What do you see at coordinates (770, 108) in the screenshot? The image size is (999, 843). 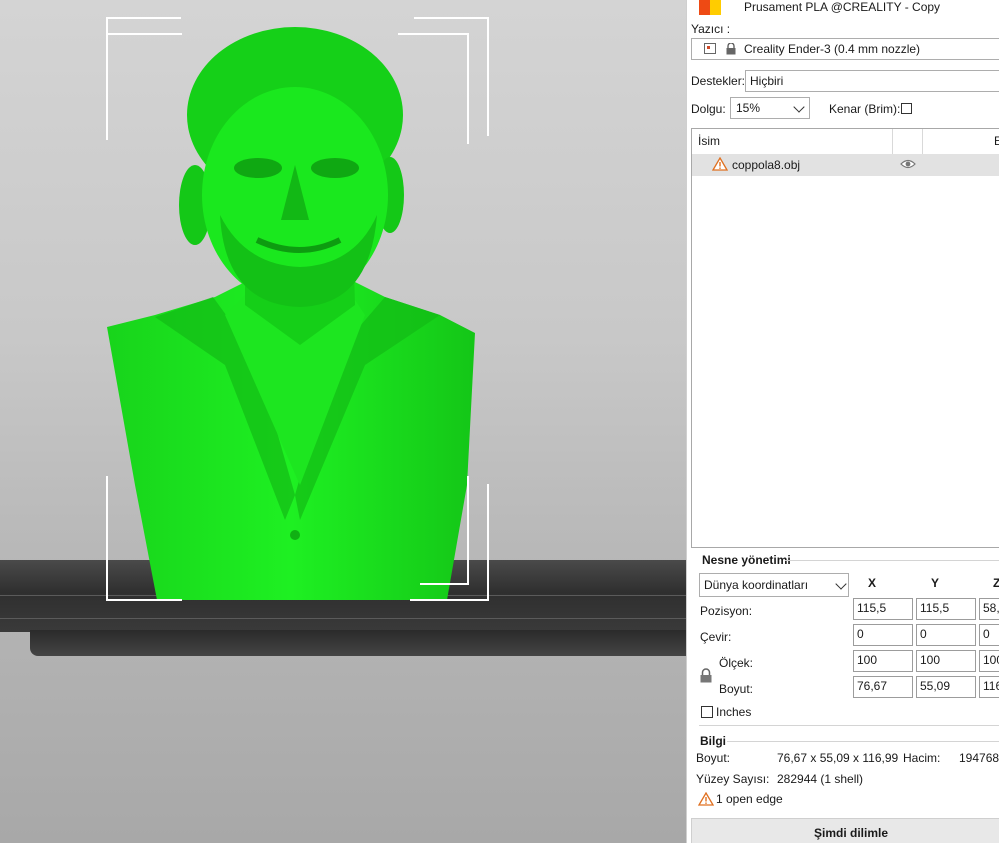 I see `infill-select: 15%` at bounding box center [770, 108].